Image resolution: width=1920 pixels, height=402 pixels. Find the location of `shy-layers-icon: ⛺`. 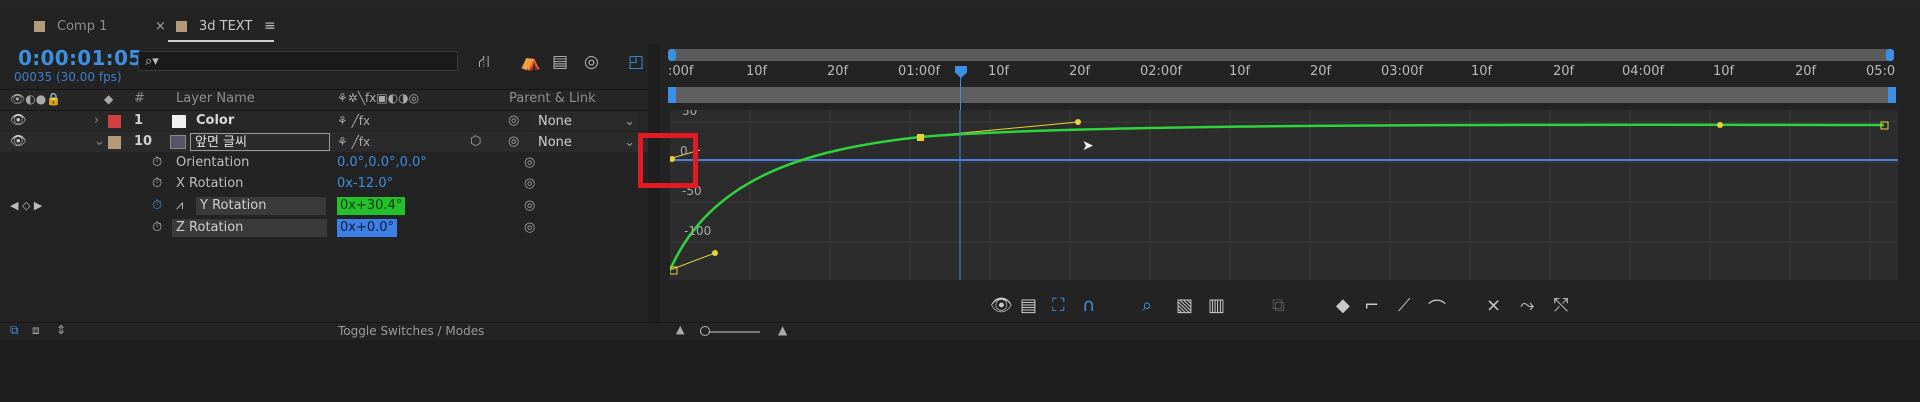

shy-layers-icon: ⛺ is located at coordinates (530, 62).